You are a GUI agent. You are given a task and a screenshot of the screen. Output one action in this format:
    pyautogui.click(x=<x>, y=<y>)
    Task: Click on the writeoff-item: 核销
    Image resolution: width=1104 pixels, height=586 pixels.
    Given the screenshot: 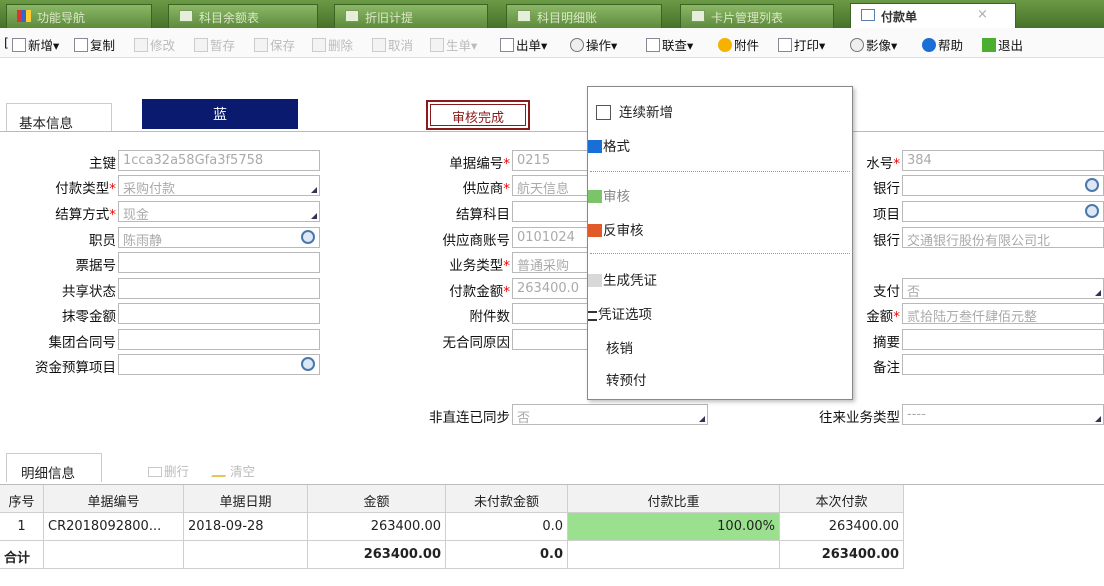 What is the action you would take?
    pyautogui.click(x=738, y=347)
    